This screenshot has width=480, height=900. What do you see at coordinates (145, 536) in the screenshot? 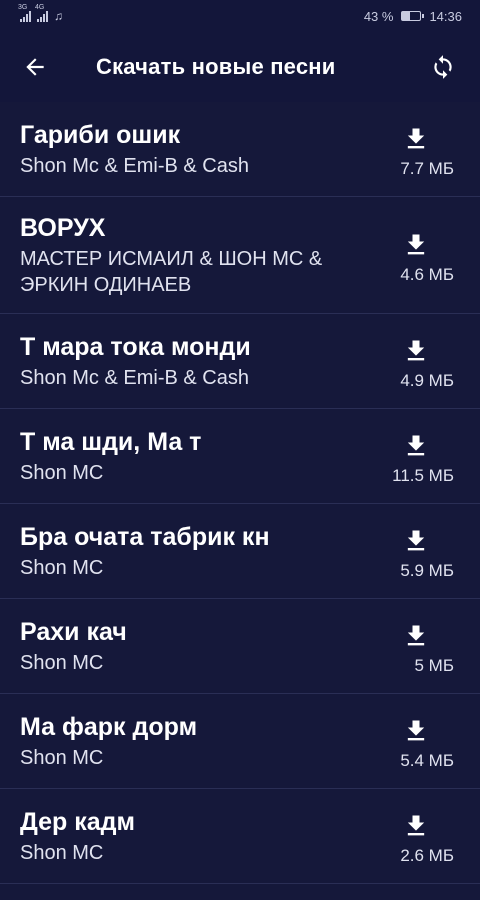
I see `song-title: Бра очата табрик кн` at bounding box center [145, 536].